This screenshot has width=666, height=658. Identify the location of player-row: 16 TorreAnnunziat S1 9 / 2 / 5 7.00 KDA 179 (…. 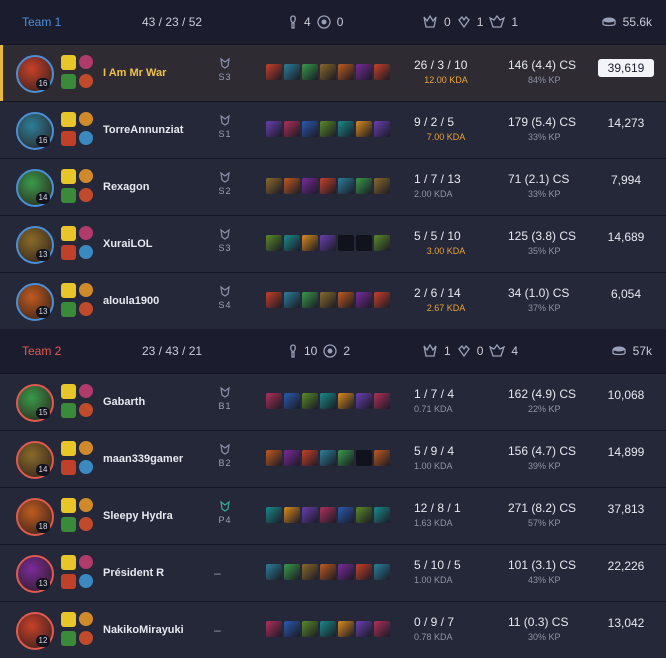
(333, 129).